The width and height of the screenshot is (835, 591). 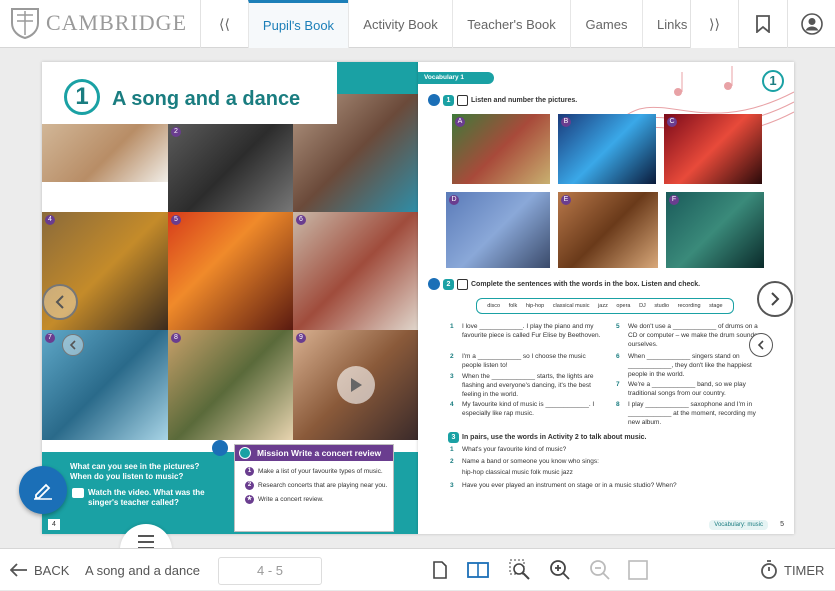 I want to click on question-video-2: singer's teacher called?, so click(x=133, y=502).